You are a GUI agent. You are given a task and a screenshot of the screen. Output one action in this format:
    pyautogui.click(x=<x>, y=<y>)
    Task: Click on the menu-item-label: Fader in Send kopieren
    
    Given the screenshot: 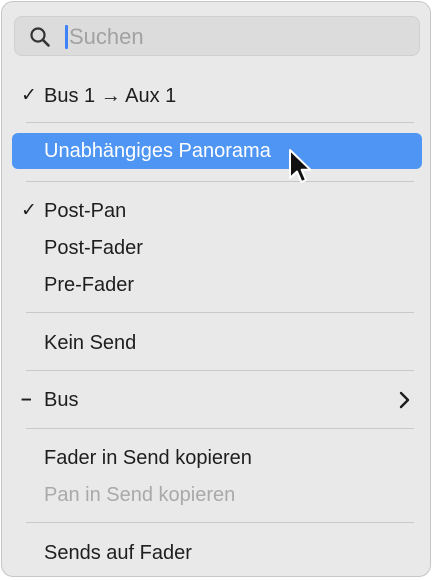 What is the action you would take?
    pyautogui.click(x=148, y=458)
    